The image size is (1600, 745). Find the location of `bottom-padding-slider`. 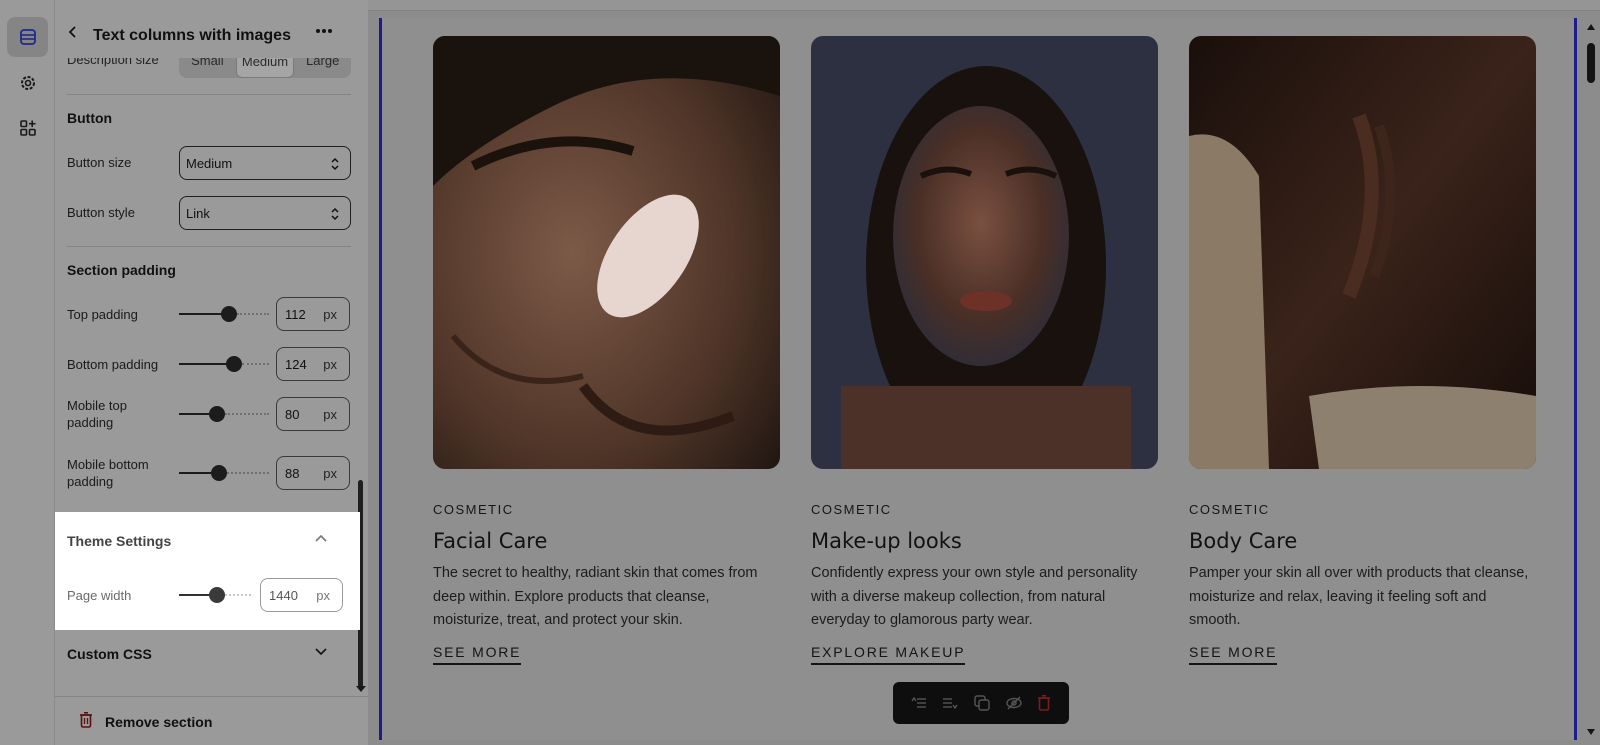

bottom-padding-slider is located at coordinates (224, 364).